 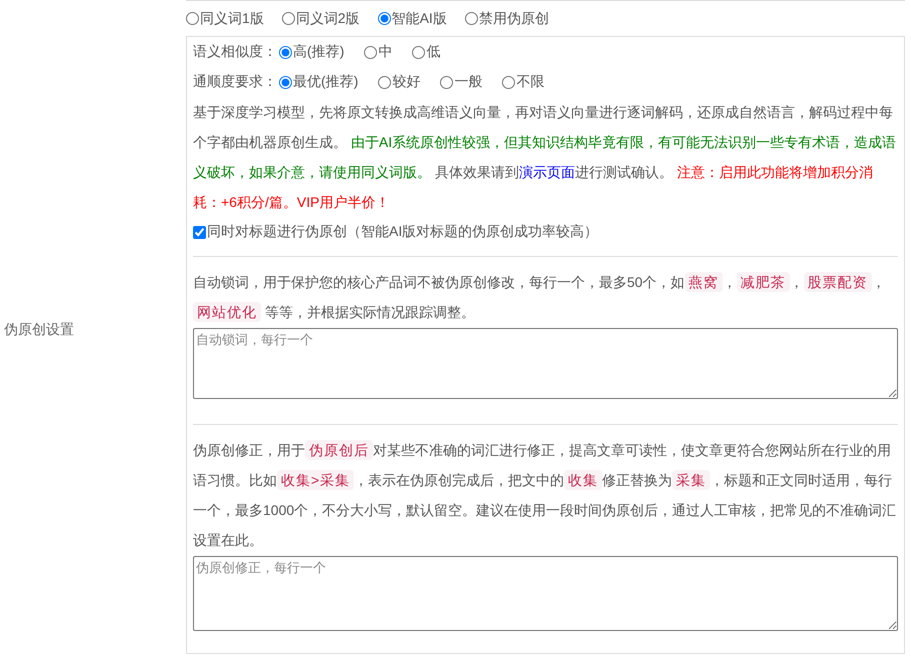 What do you see at coordinates (433, 52) in the screenshot?
I see `radio-label: 低` at bounding box center [433, 52].